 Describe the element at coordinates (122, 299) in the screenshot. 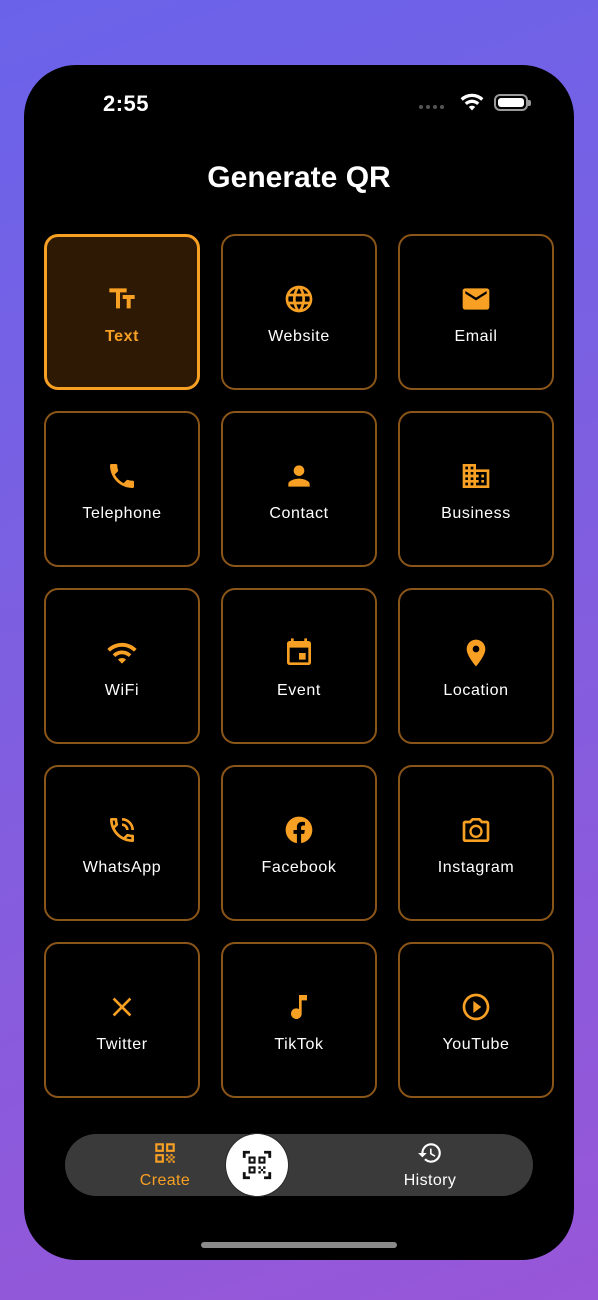

I see `text-format-icon` at that location.